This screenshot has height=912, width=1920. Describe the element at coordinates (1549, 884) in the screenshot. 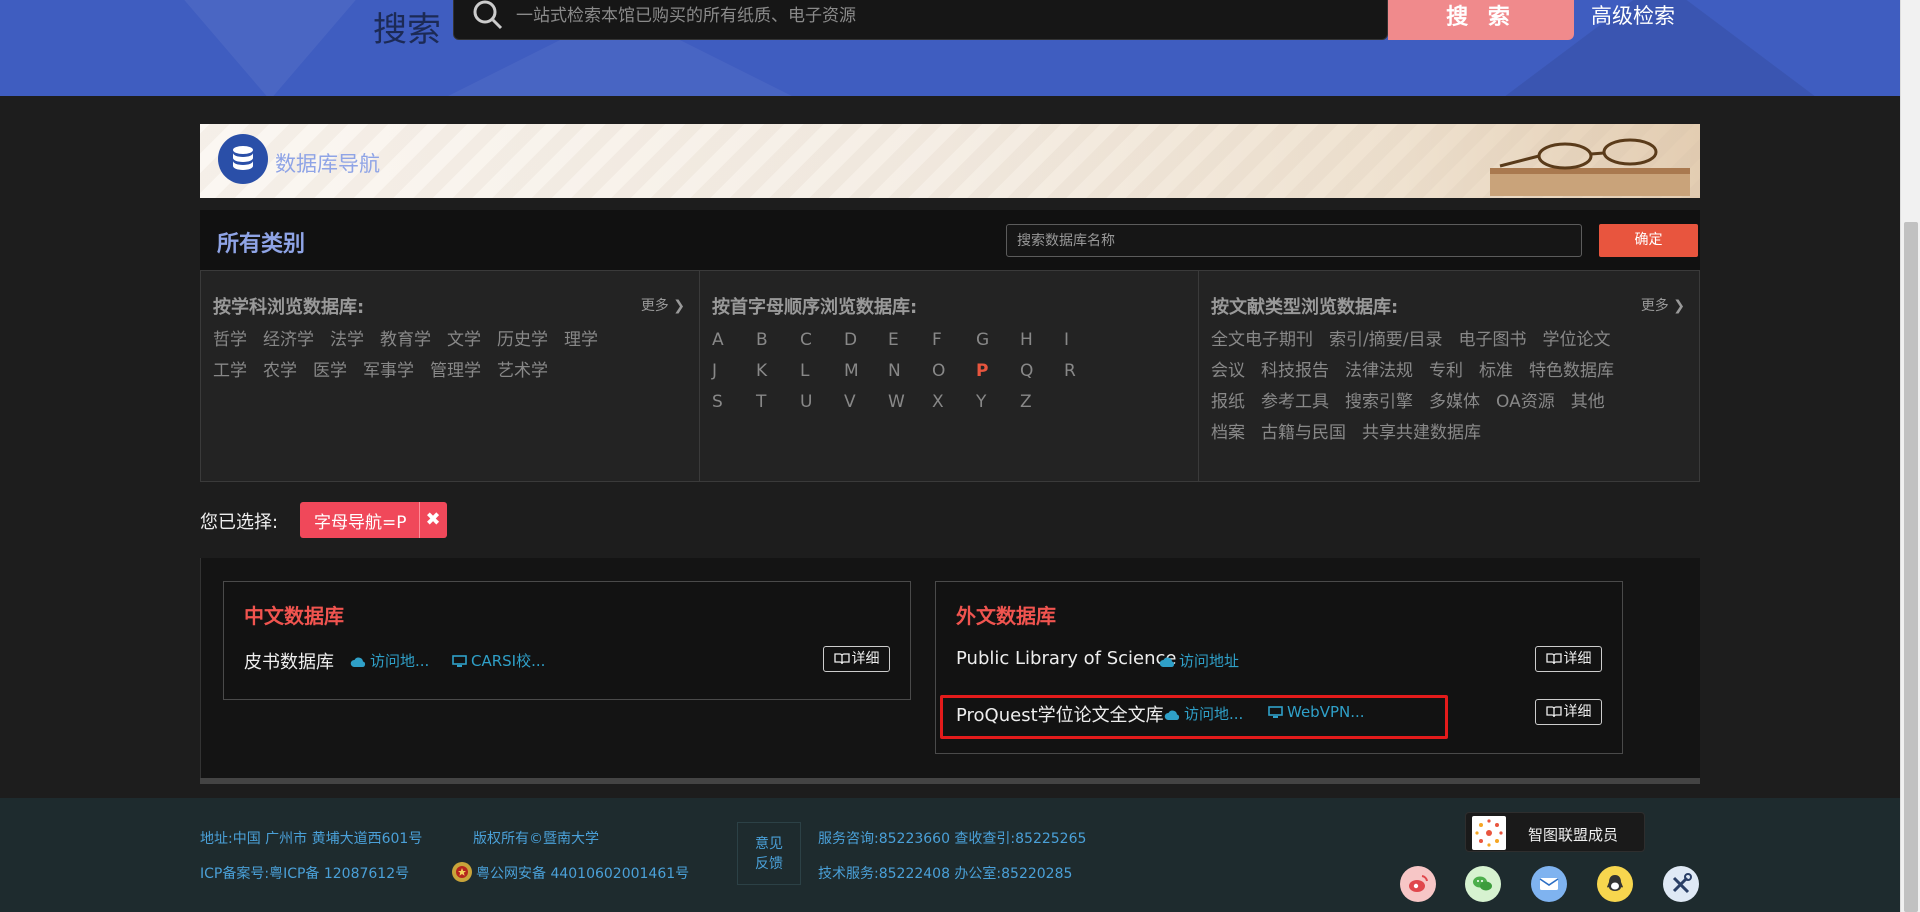

I see `mail-icon` at that location.